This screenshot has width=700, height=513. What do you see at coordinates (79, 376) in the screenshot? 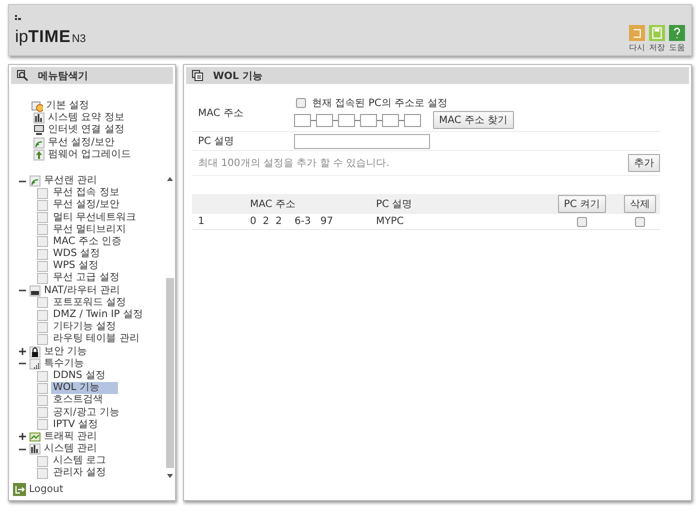
I see `tree-item: DDNS 설정` at bounding box center [79, 376].